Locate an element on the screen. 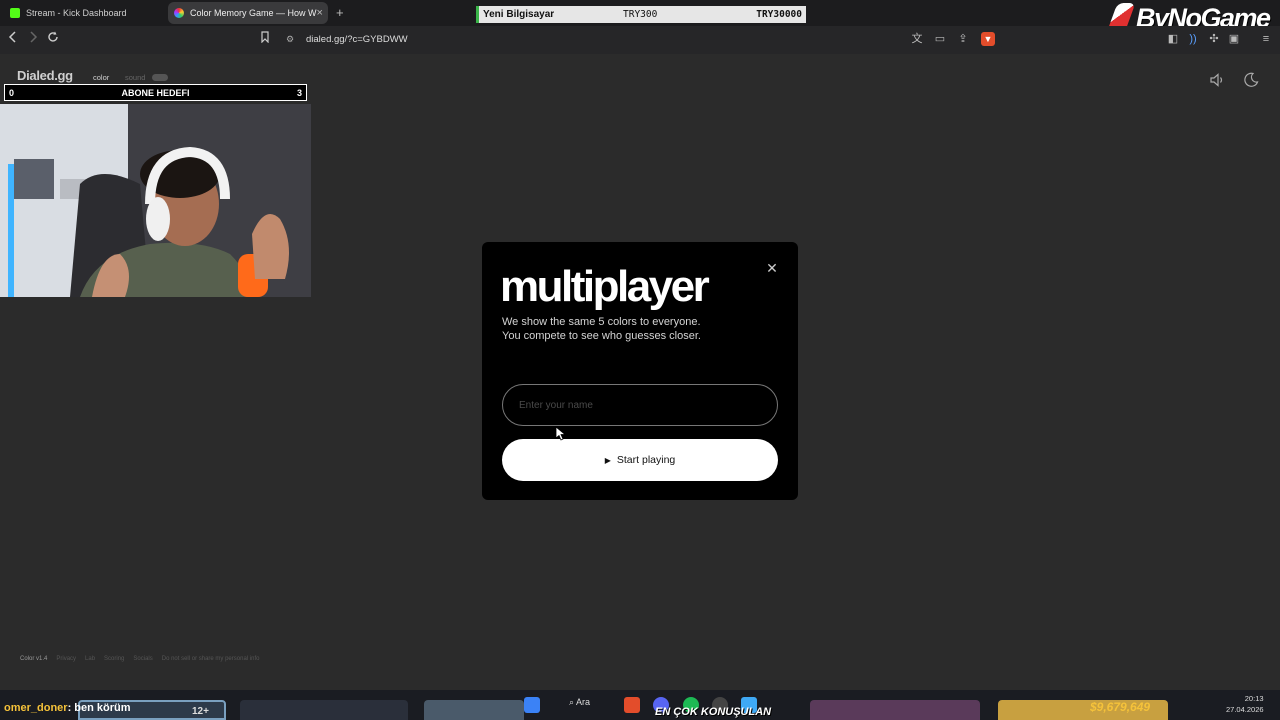  reload-button is located at coordinates (53, 39).